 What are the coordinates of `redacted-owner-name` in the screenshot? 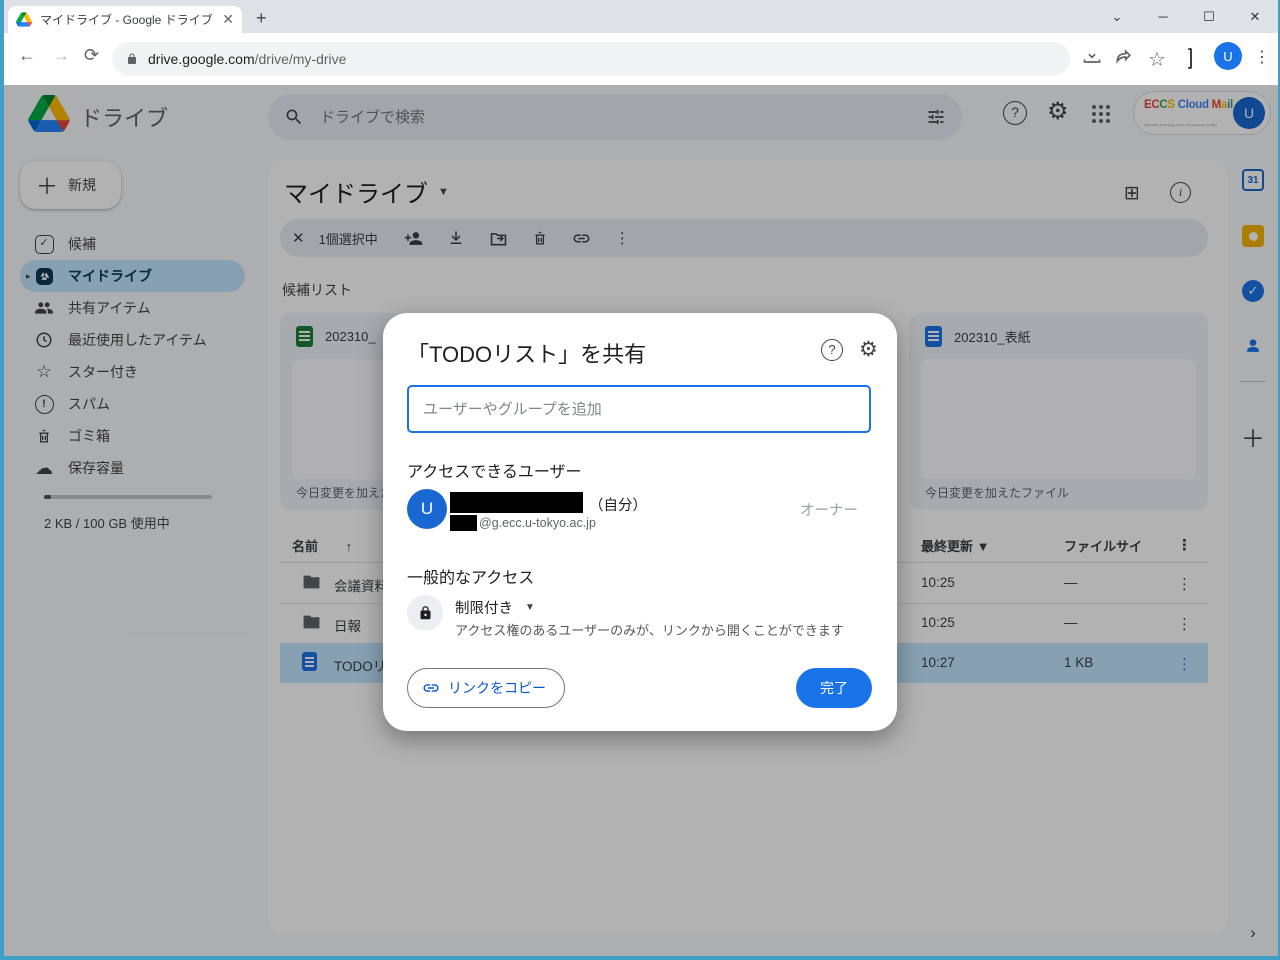 It's located at (516, 502).